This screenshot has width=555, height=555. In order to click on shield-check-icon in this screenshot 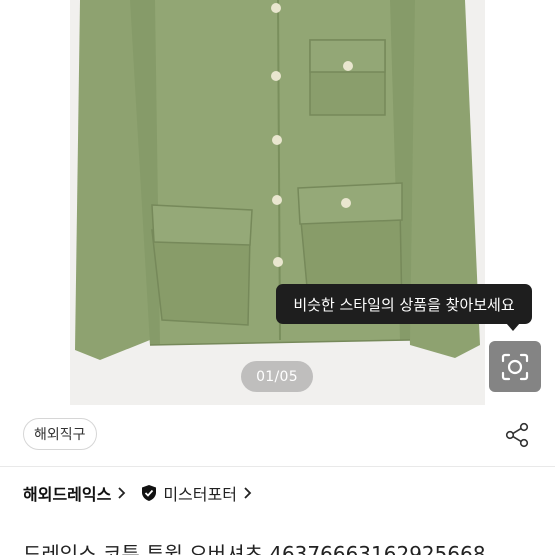, I will do `click(149, 493)`.